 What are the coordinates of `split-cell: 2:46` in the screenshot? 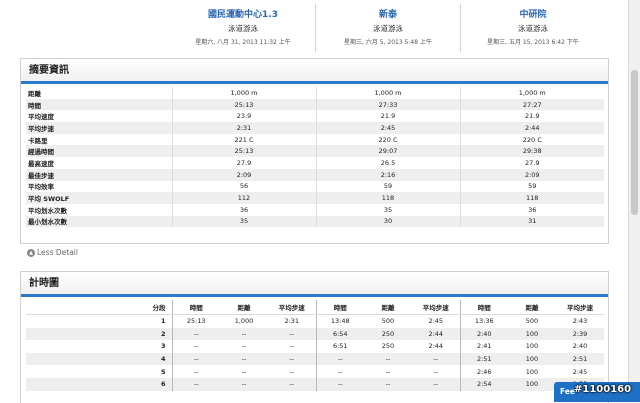 It's located at (483, 371).